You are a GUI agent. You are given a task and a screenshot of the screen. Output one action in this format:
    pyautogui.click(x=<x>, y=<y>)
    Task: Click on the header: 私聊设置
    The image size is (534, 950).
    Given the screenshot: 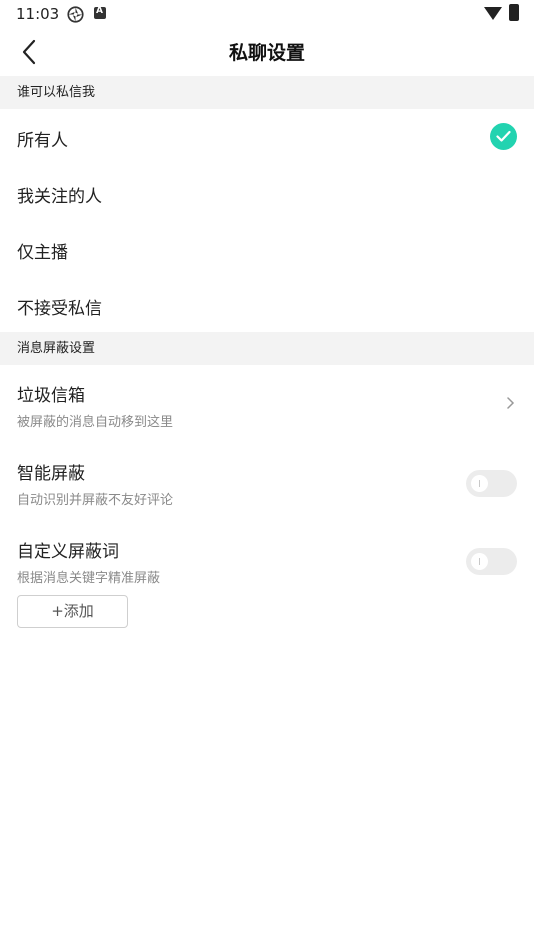 What is the action you would take?
    pyautogui.click(x=267, y=52)
    